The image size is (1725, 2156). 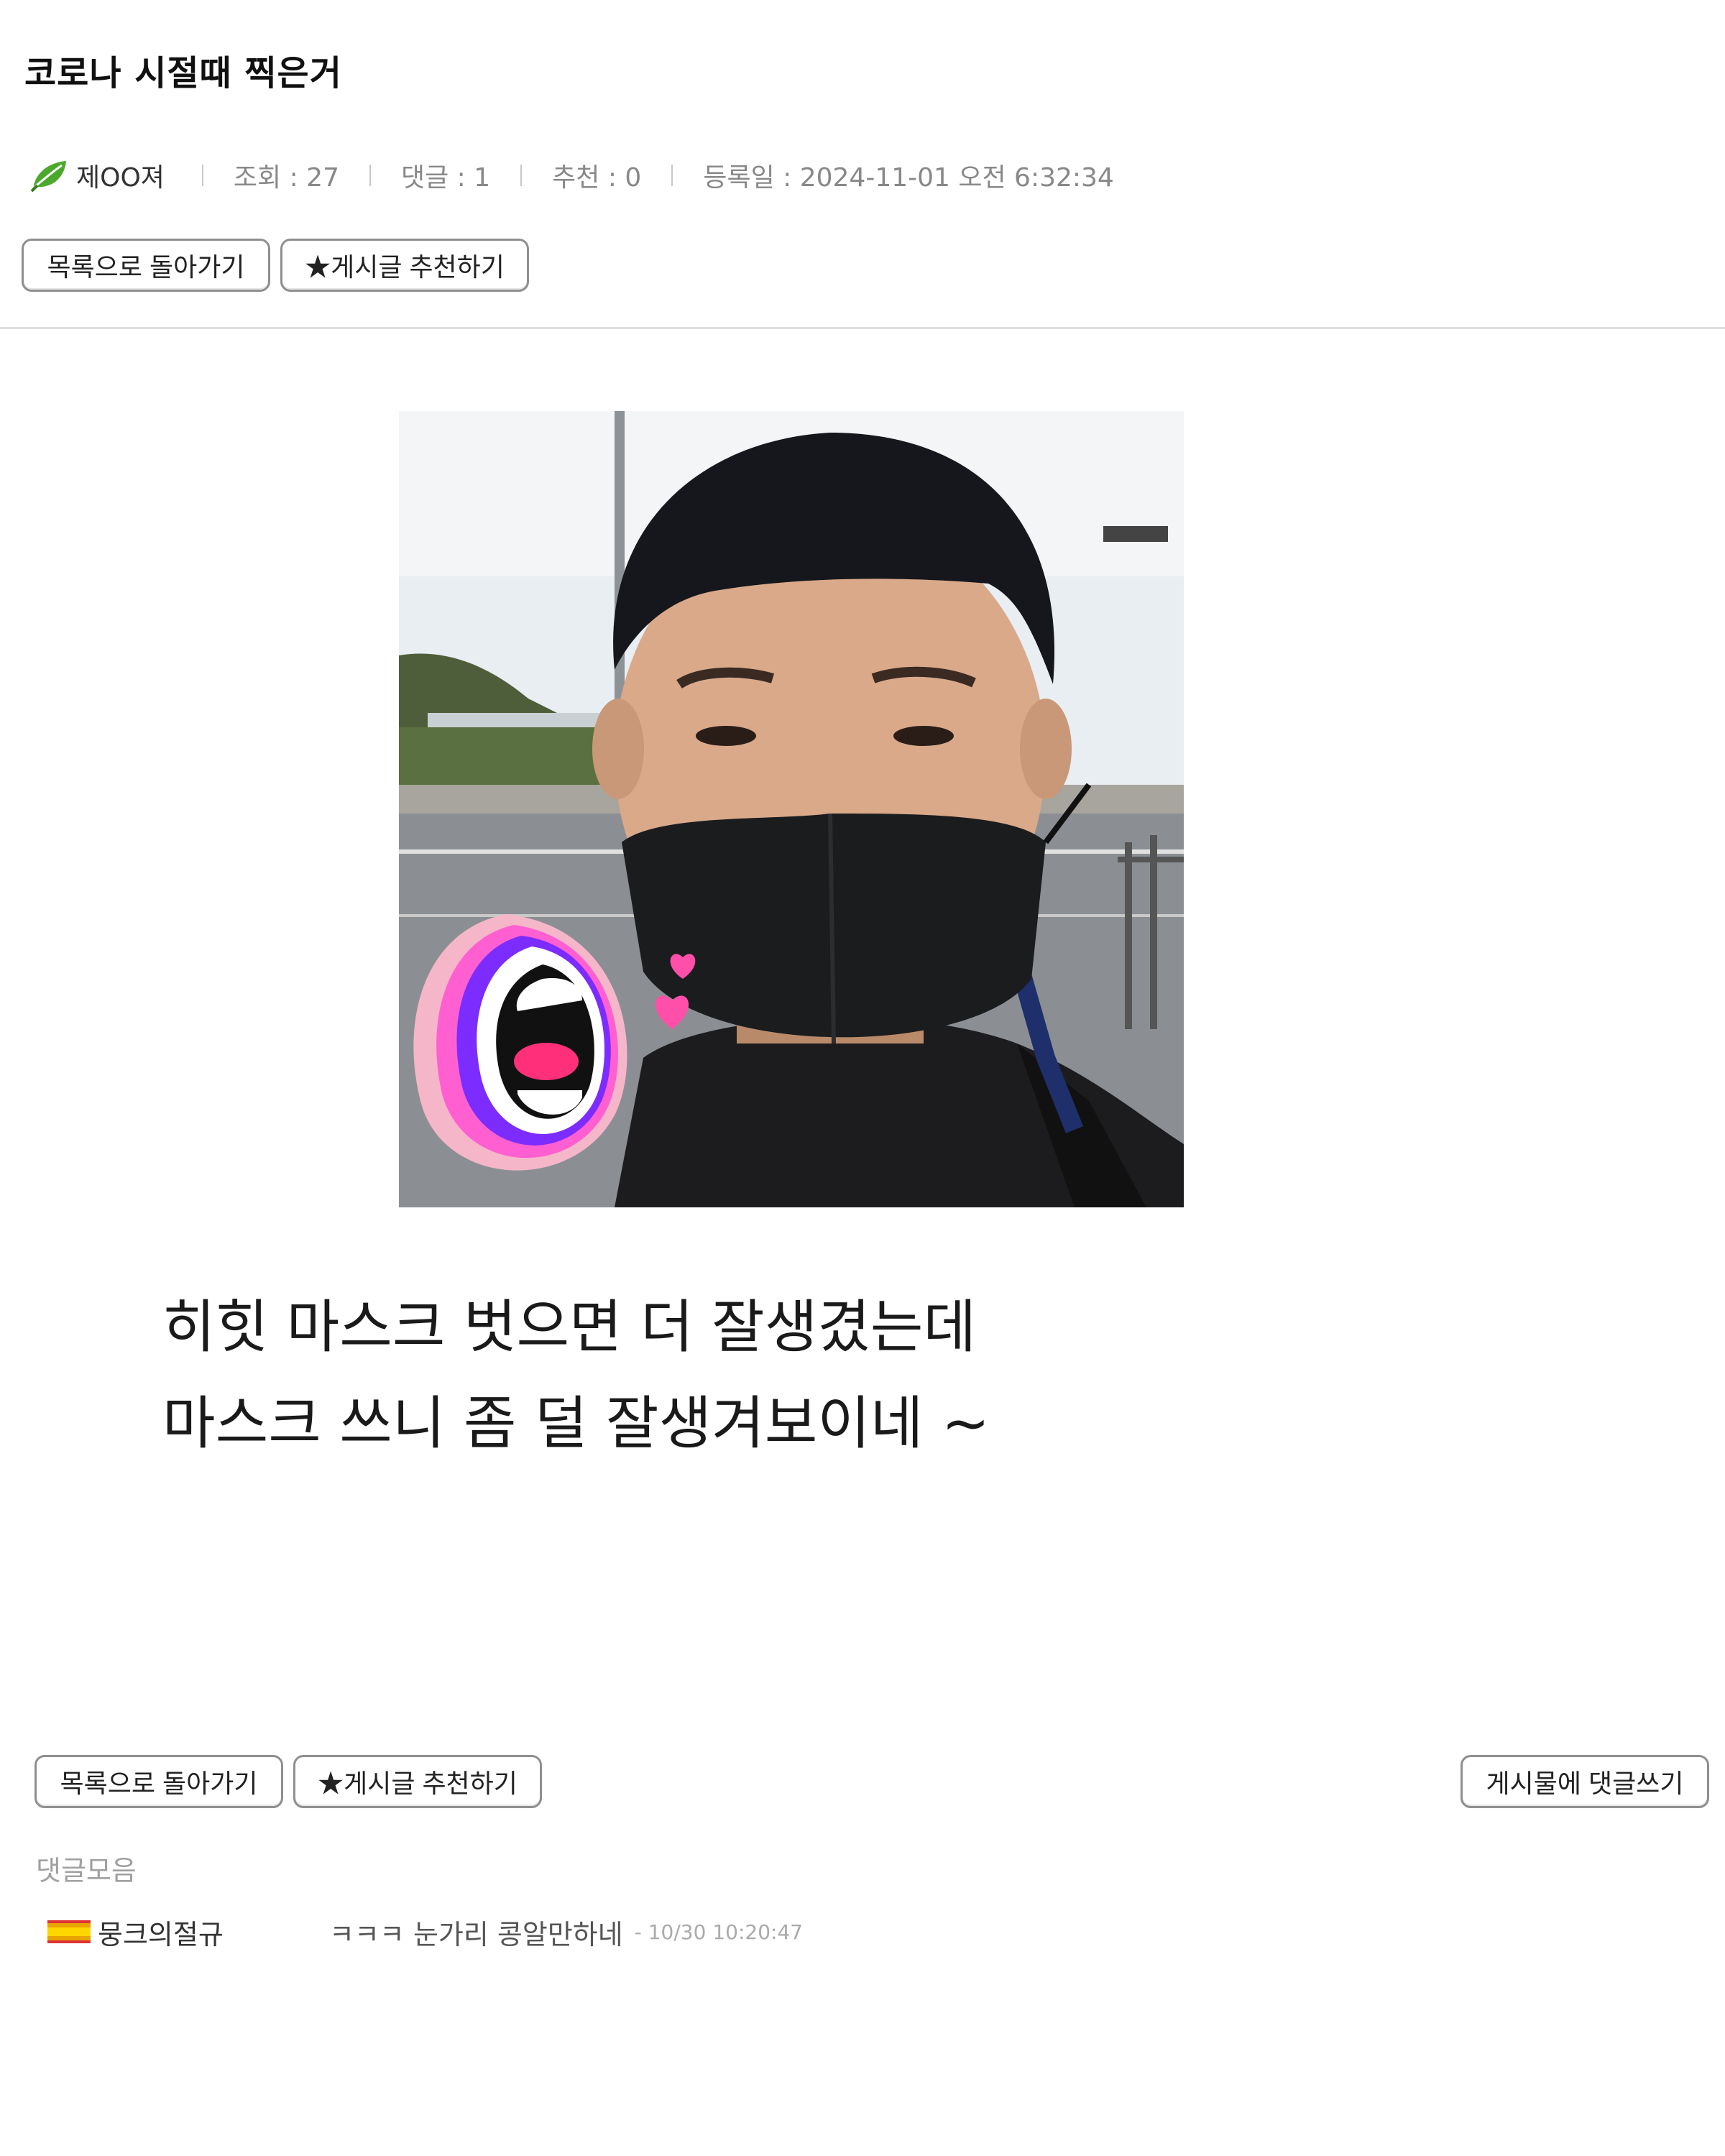 I want to click on top-button-bar: 목록으로 돌아가기 ★게시글 추천하기, so click(x=275, y=265).